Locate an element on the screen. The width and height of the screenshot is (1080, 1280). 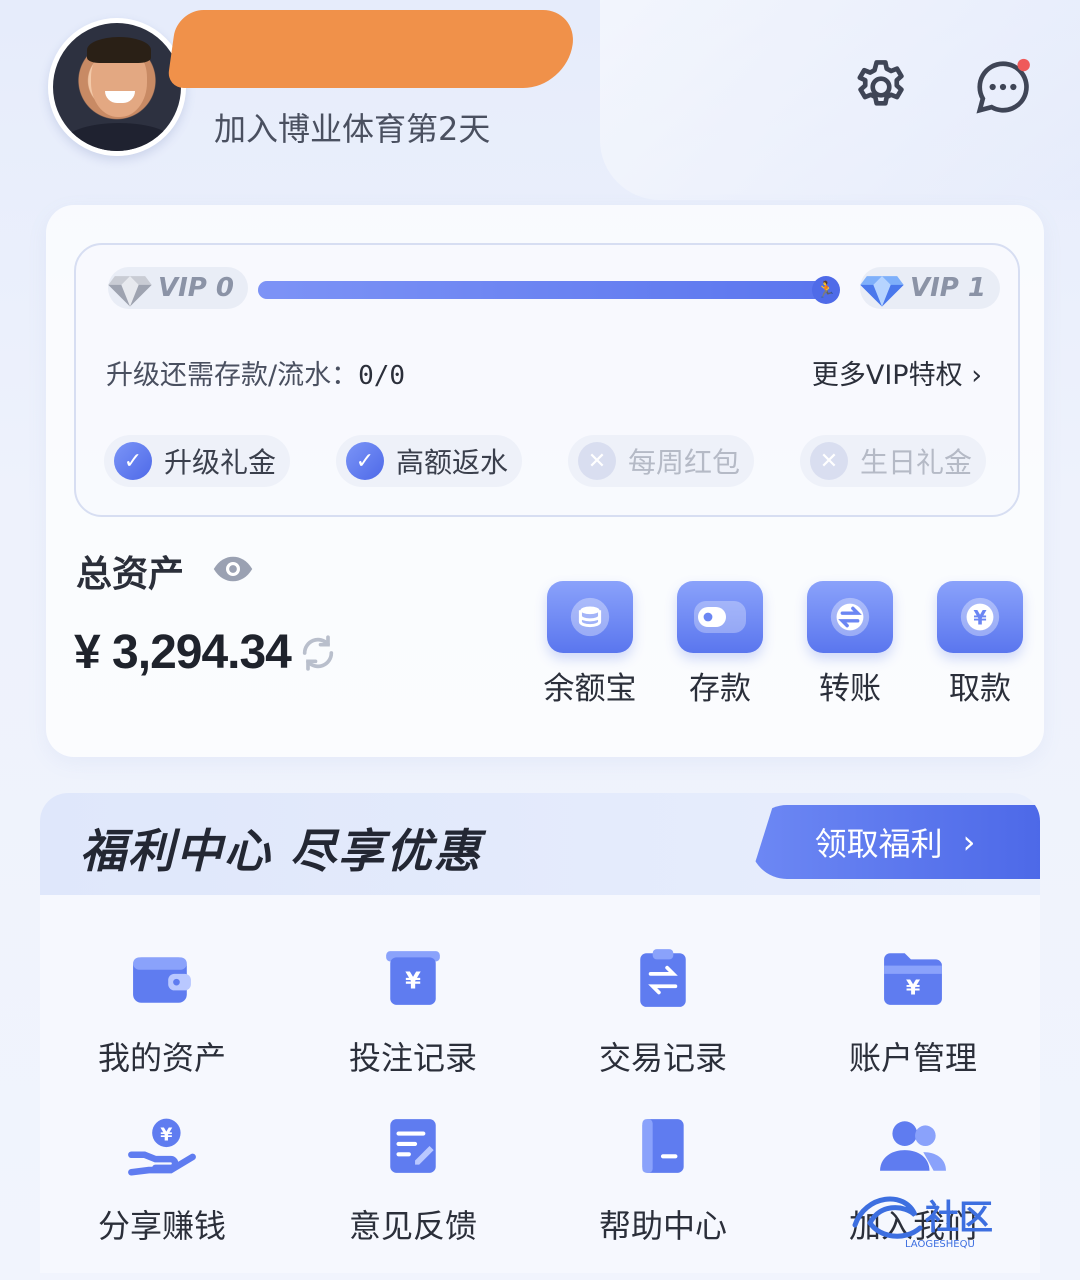
join-days-text: 加入博业体育第2天 is located at coordinates (352, 129).